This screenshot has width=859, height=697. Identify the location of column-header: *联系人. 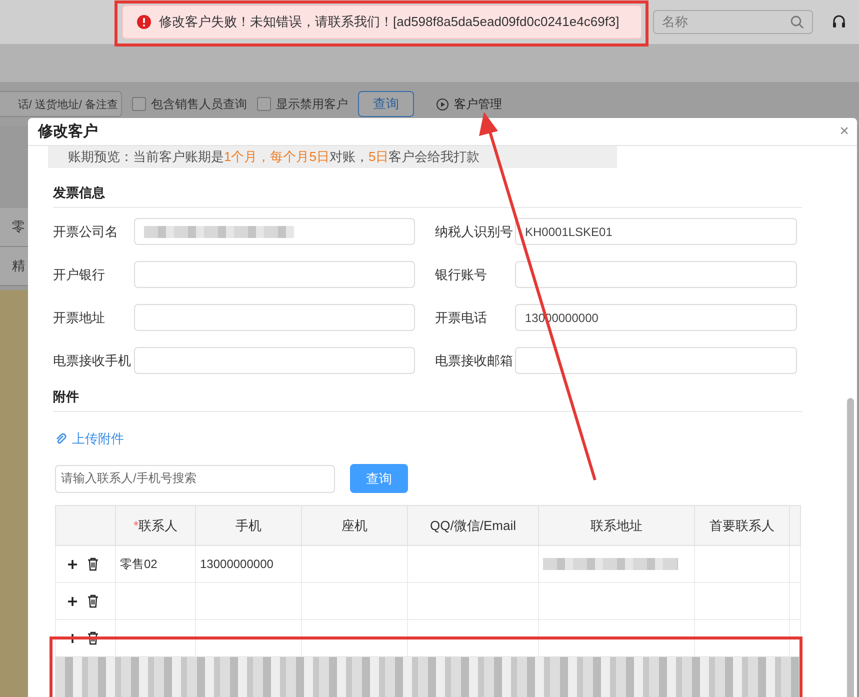
(155, 525).